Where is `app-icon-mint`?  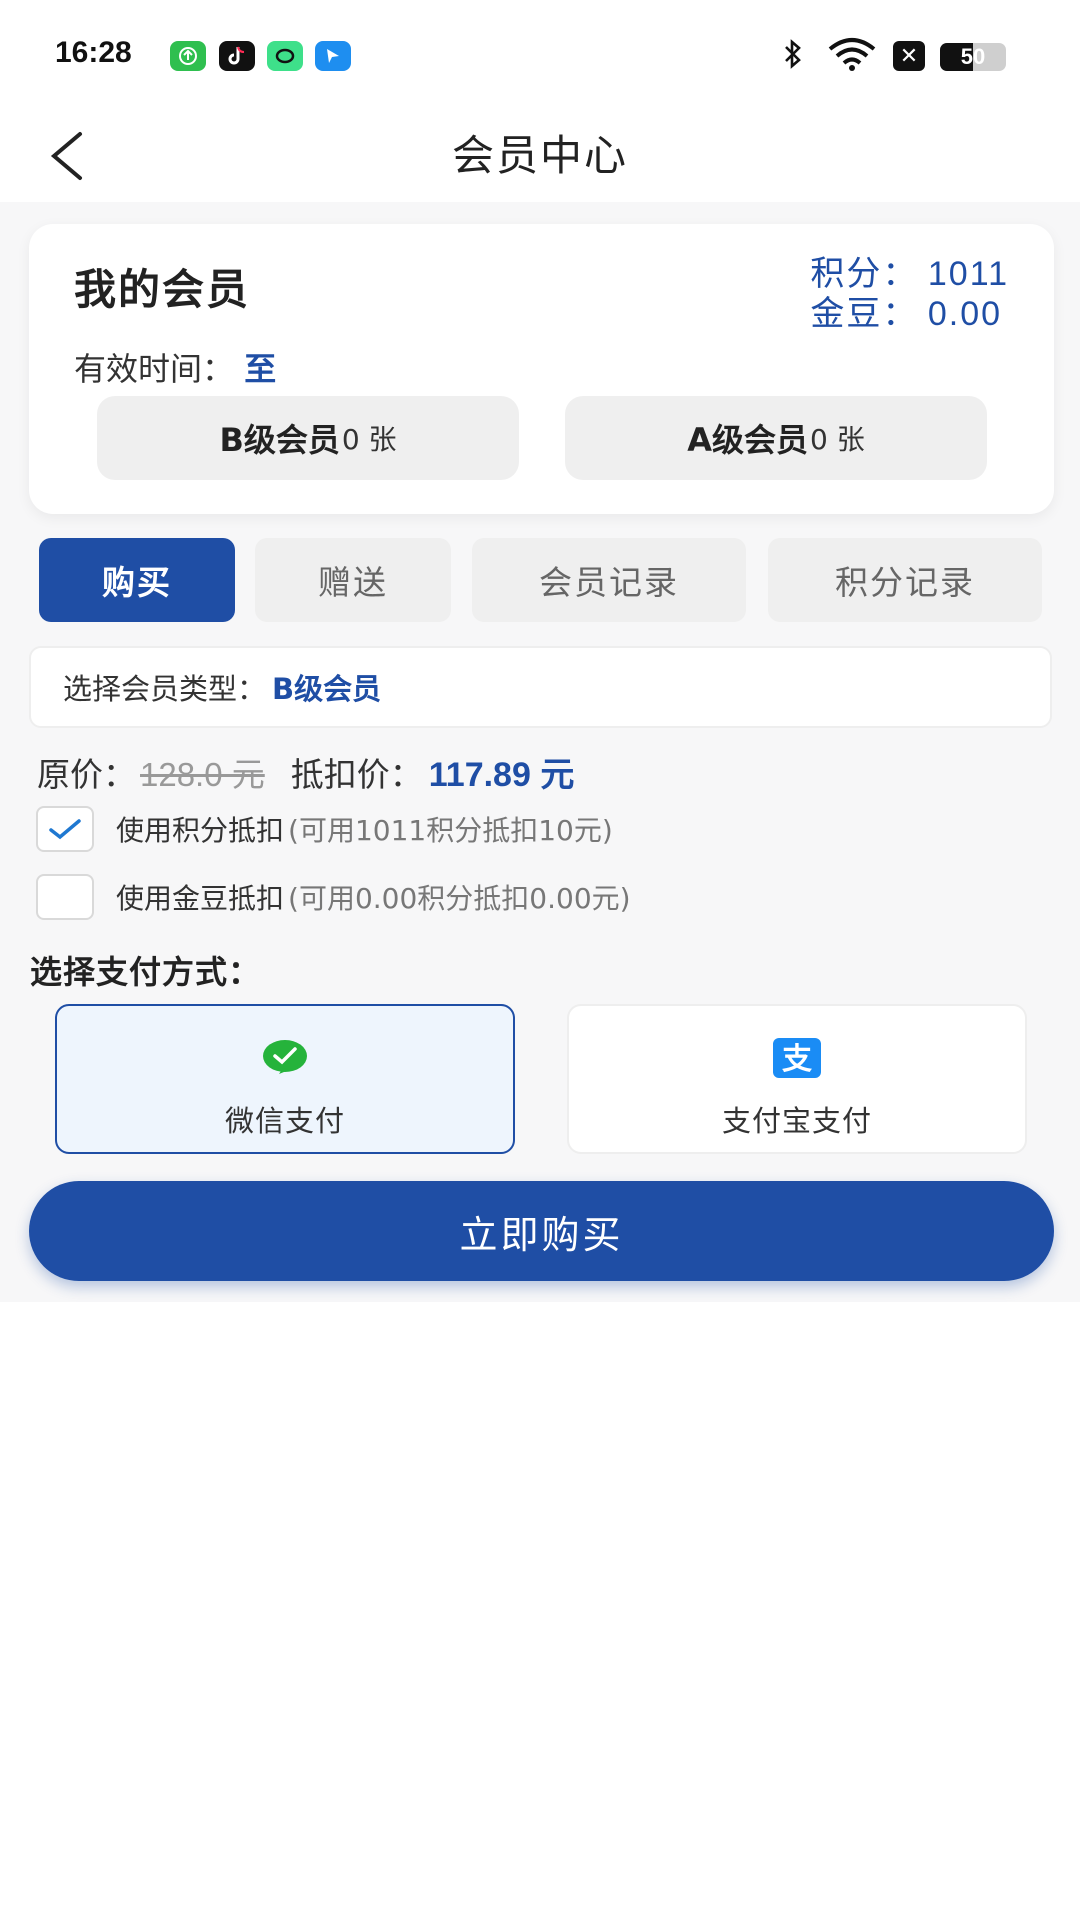 app-icon-mint is located at coordinates (285, 56).